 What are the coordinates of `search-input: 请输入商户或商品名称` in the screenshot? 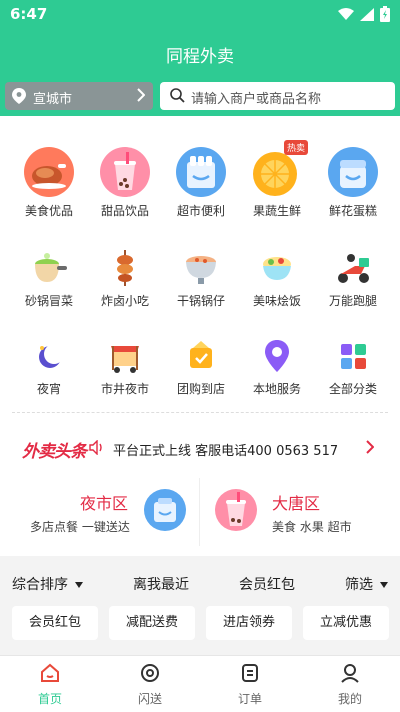 It's located at (277, 96).